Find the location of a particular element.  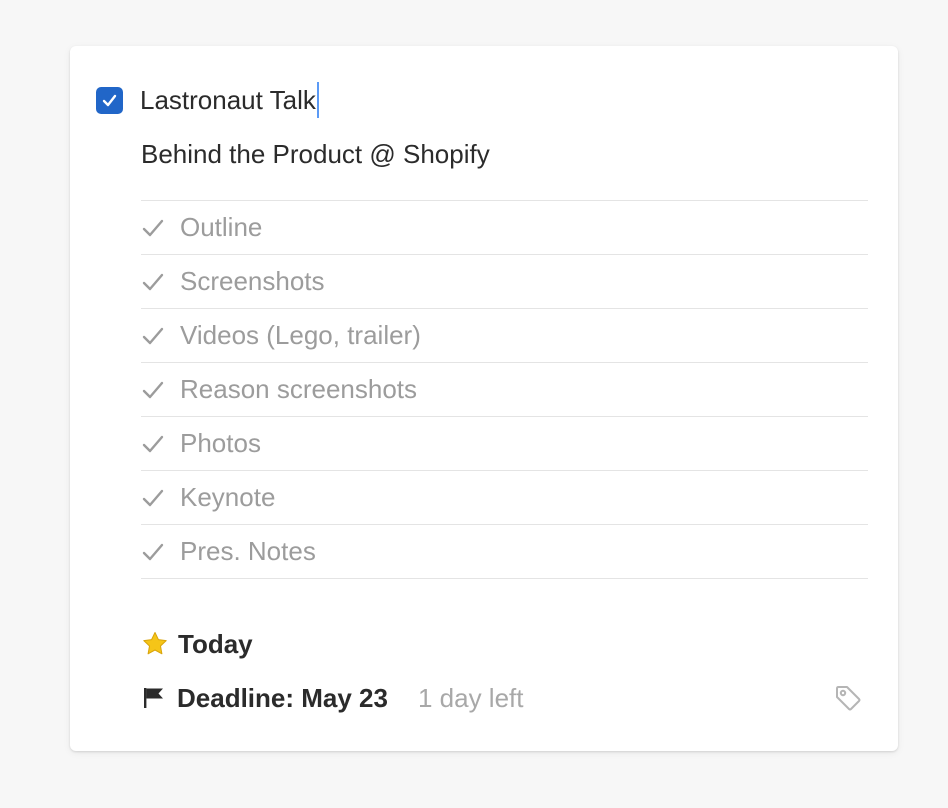

checklist-item-label: Reason screenshots is located at coordinates (299, 389).